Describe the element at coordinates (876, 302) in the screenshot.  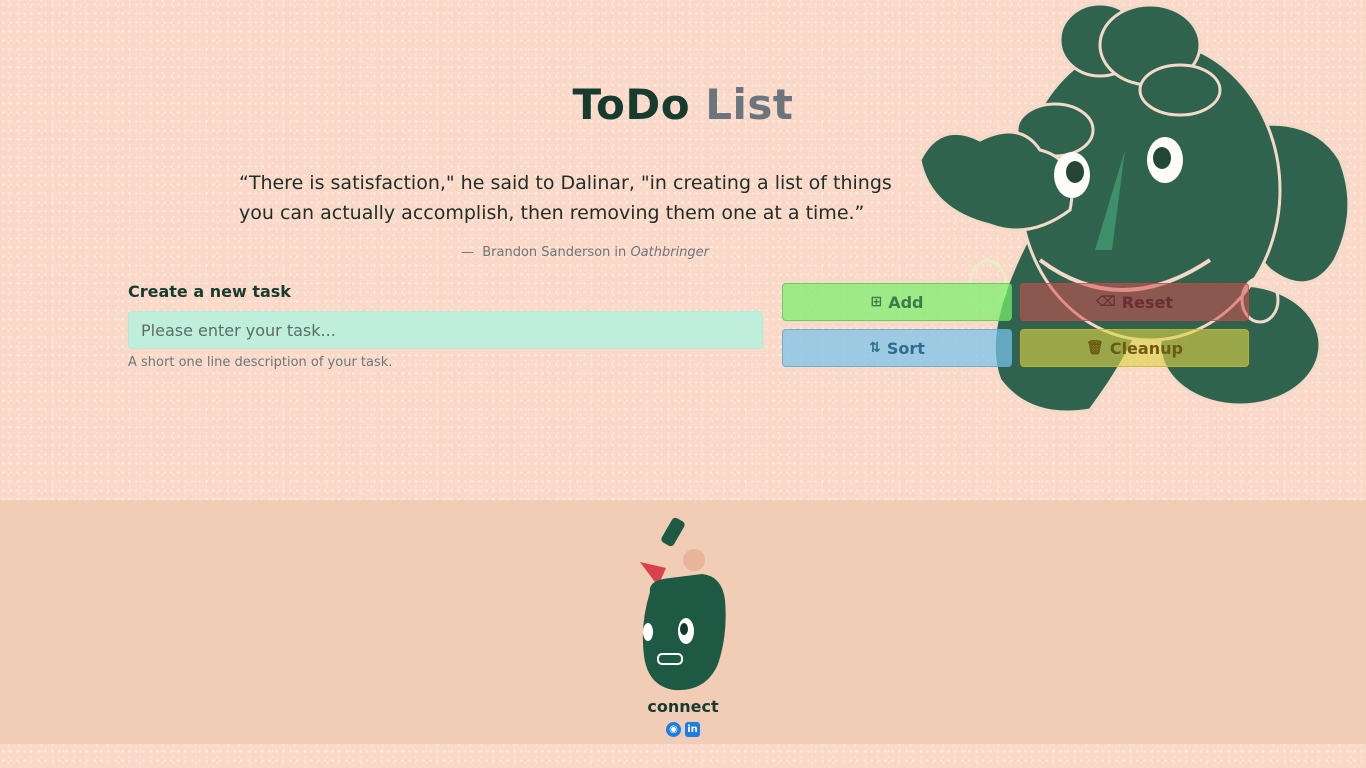
I see `plus-square-icon: ⊞` at that location.